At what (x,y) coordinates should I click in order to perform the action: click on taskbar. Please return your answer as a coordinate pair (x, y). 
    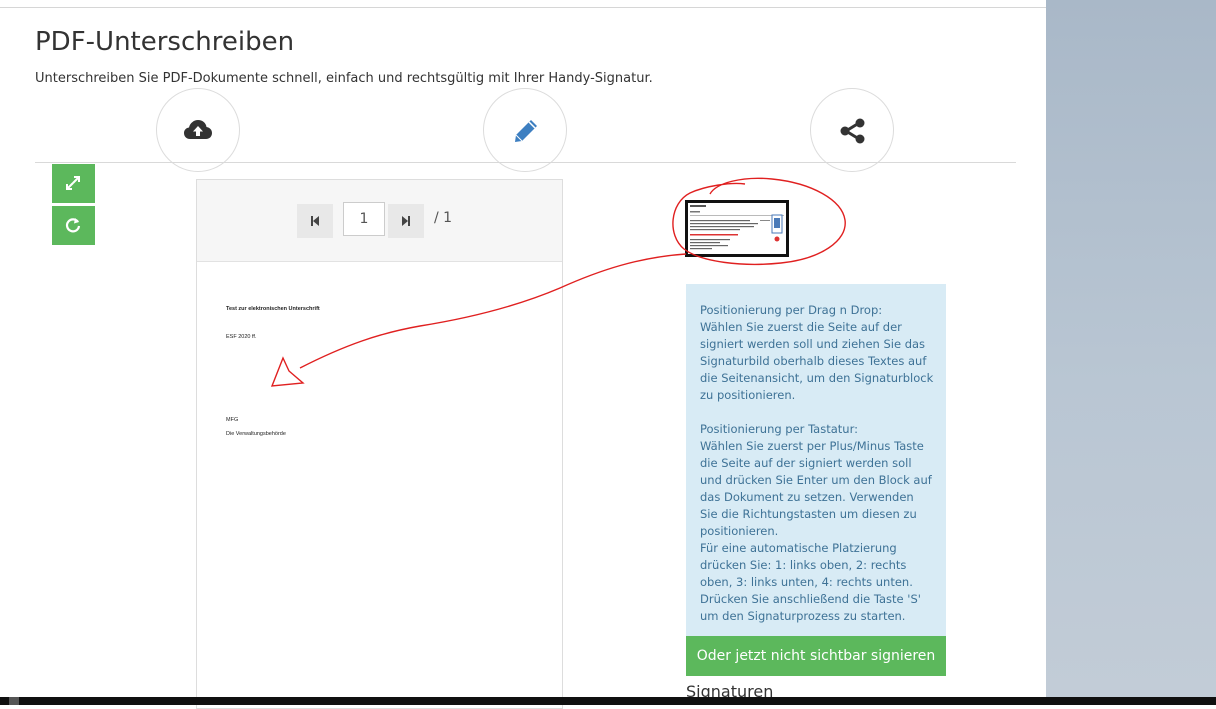
    Looking at the image, I should click on (608, 701).